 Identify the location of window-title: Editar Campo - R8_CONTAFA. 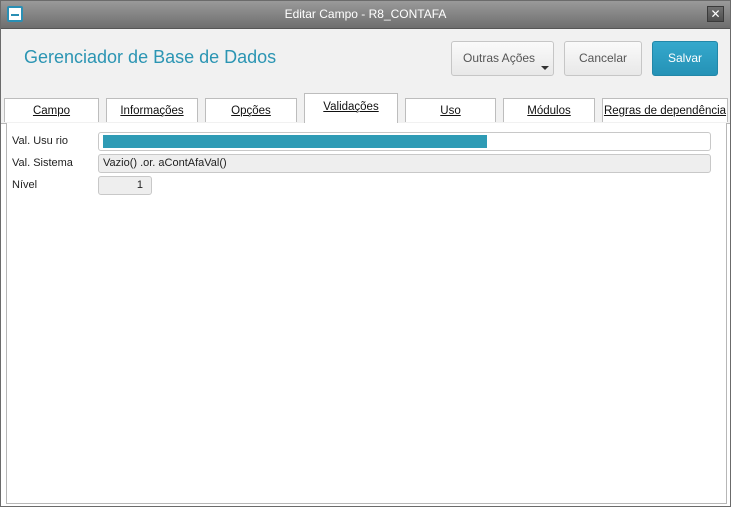
(365, 14).